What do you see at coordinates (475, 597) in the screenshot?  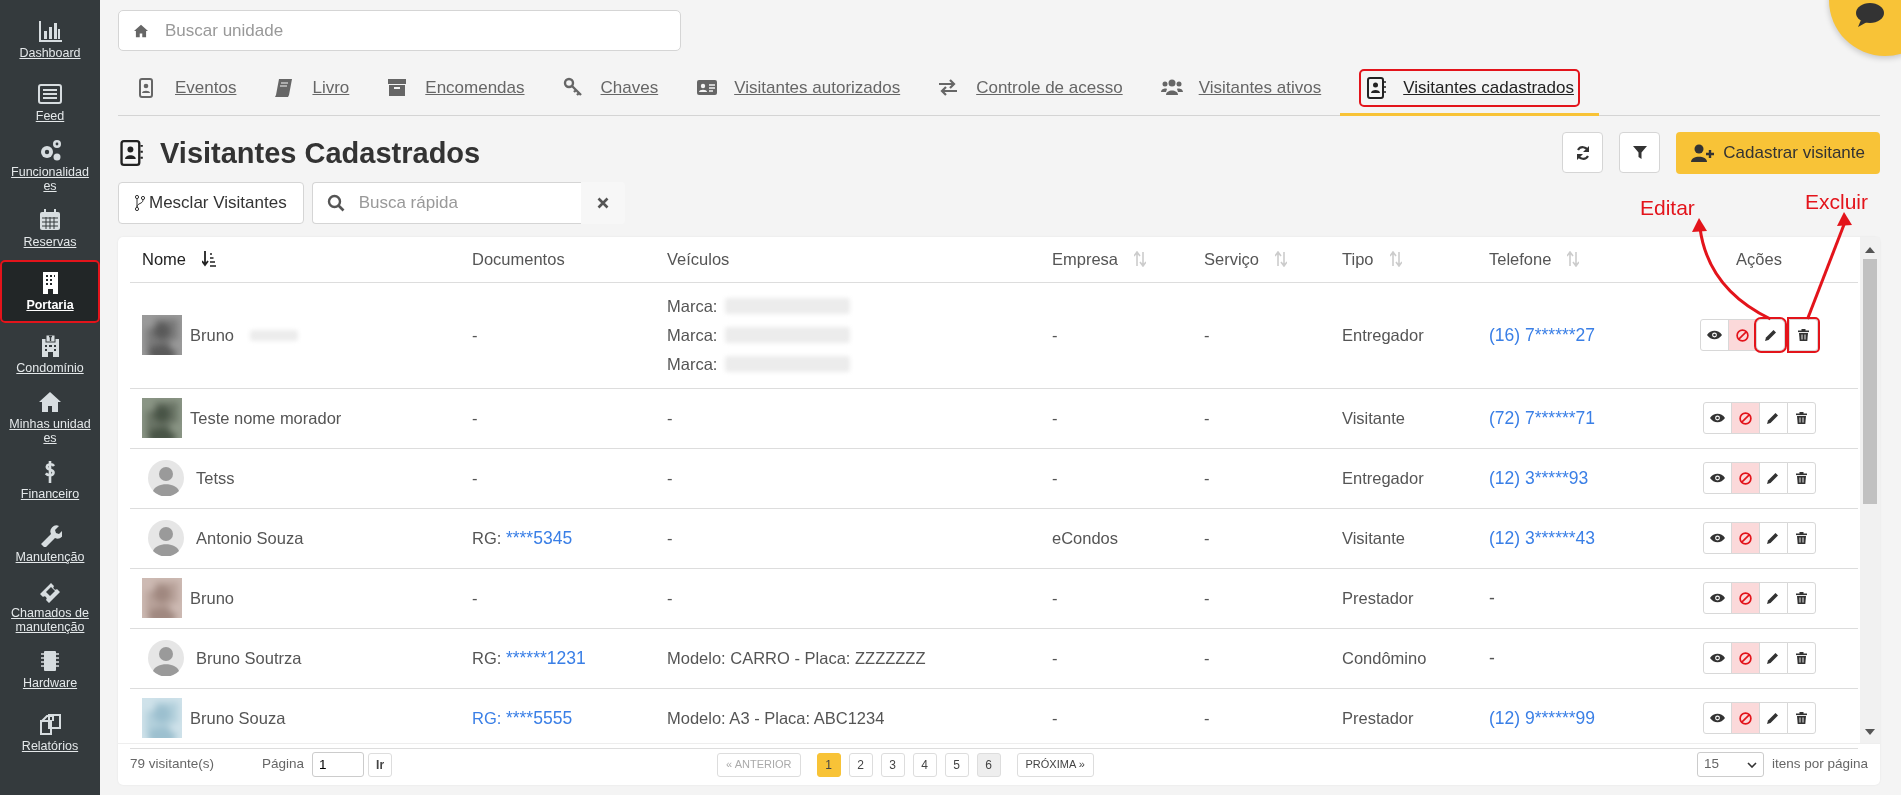 I see `document-text: -` at bounding box center [475, 597].